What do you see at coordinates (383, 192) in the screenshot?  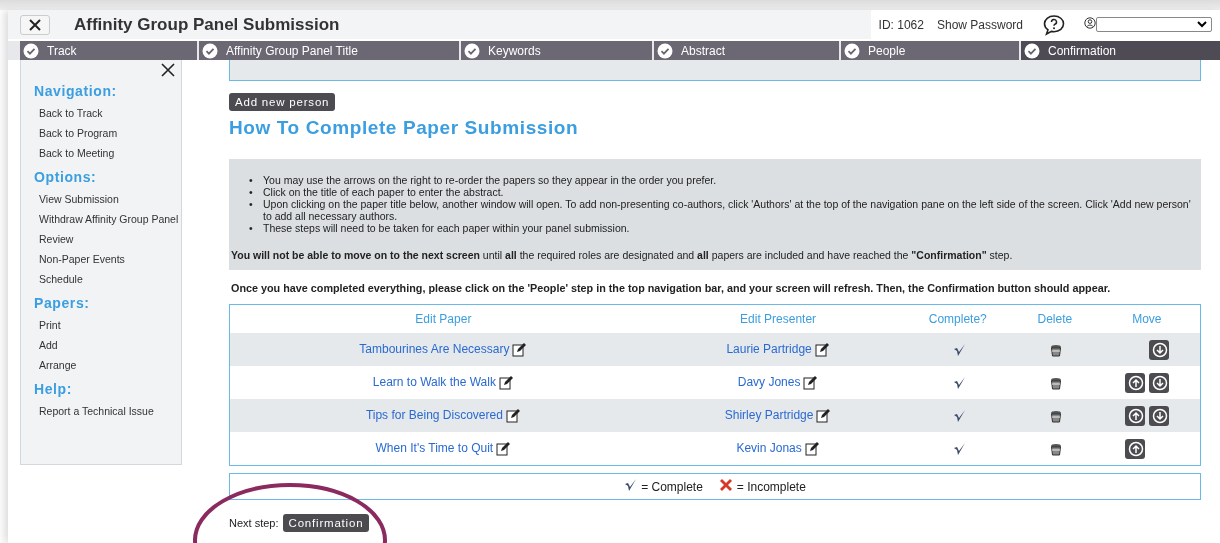 I see `instruction-item: Click on the title of each paper to enter the abstract.` at bounding box center [383, 192].